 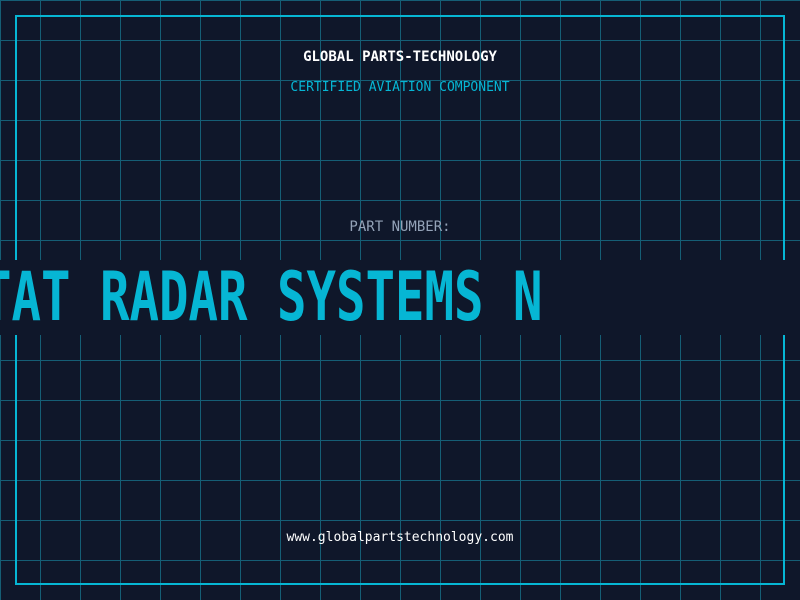 I want to click on part-number-band: TAT RADAR SYSTEMS N, so click(x=400, y=297).